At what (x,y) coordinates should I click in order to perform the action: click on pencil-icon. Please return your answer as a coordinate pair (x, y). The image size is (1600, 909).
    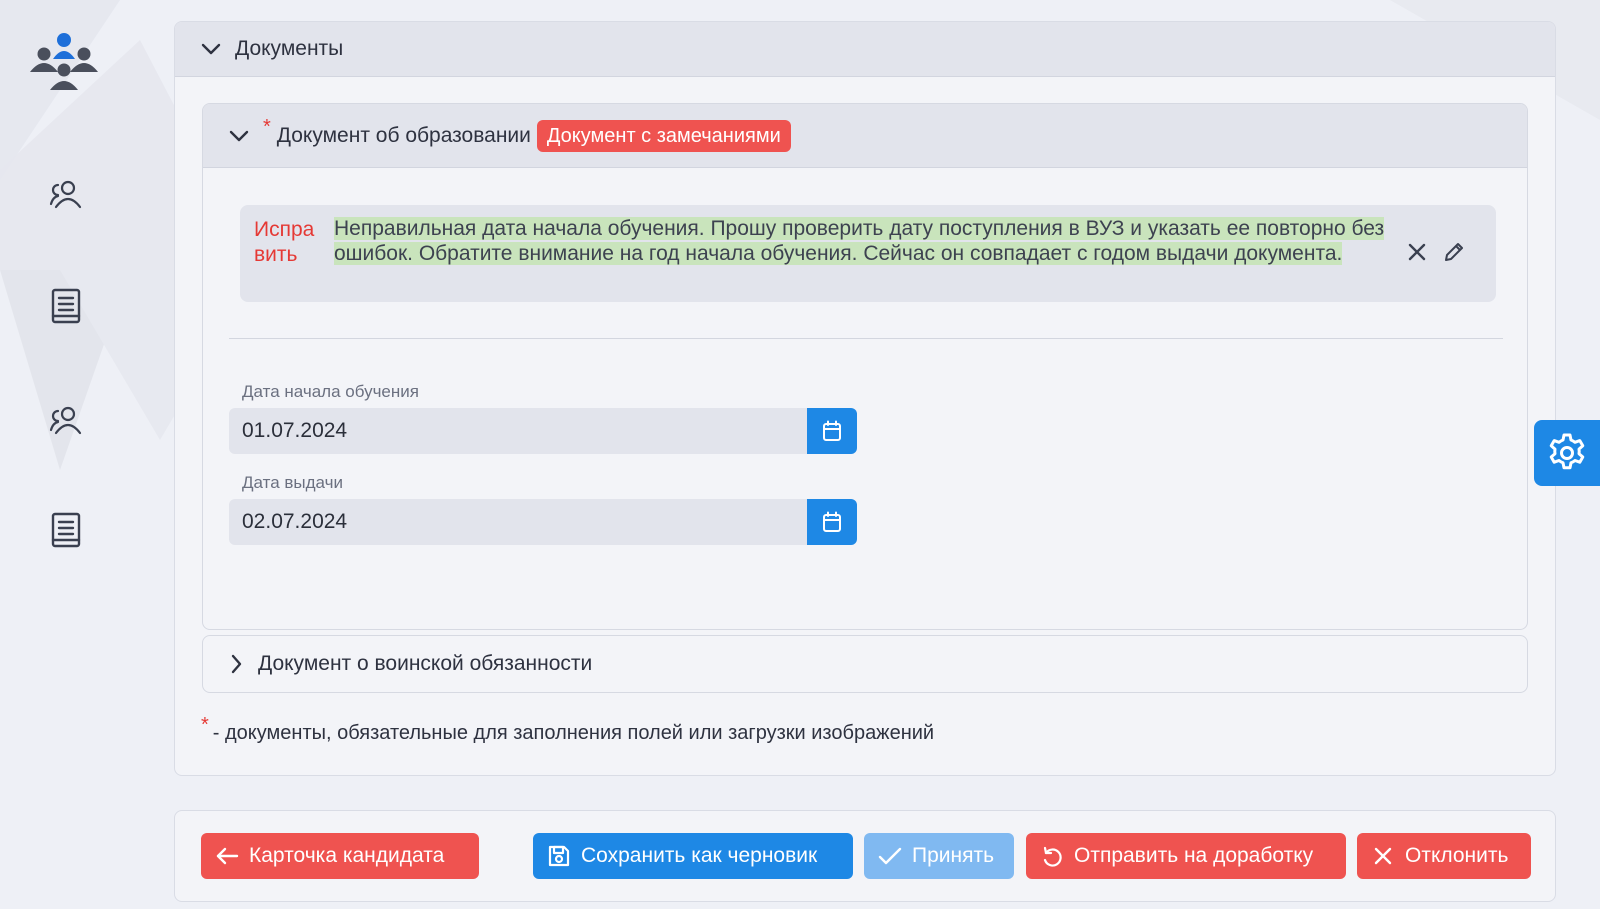
    Looking at the image, I should click on (1454, 252).